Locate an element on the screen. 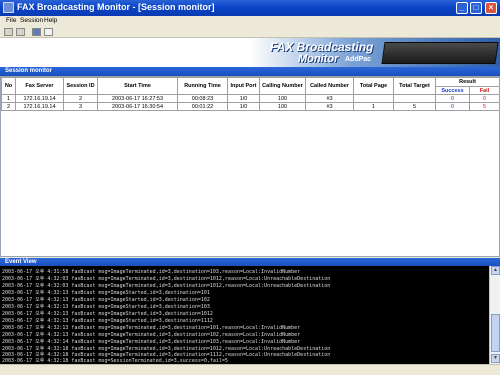 This screenshot has height=375, width=500. col-called-number: Called Number is located at coordinates (329, 86).